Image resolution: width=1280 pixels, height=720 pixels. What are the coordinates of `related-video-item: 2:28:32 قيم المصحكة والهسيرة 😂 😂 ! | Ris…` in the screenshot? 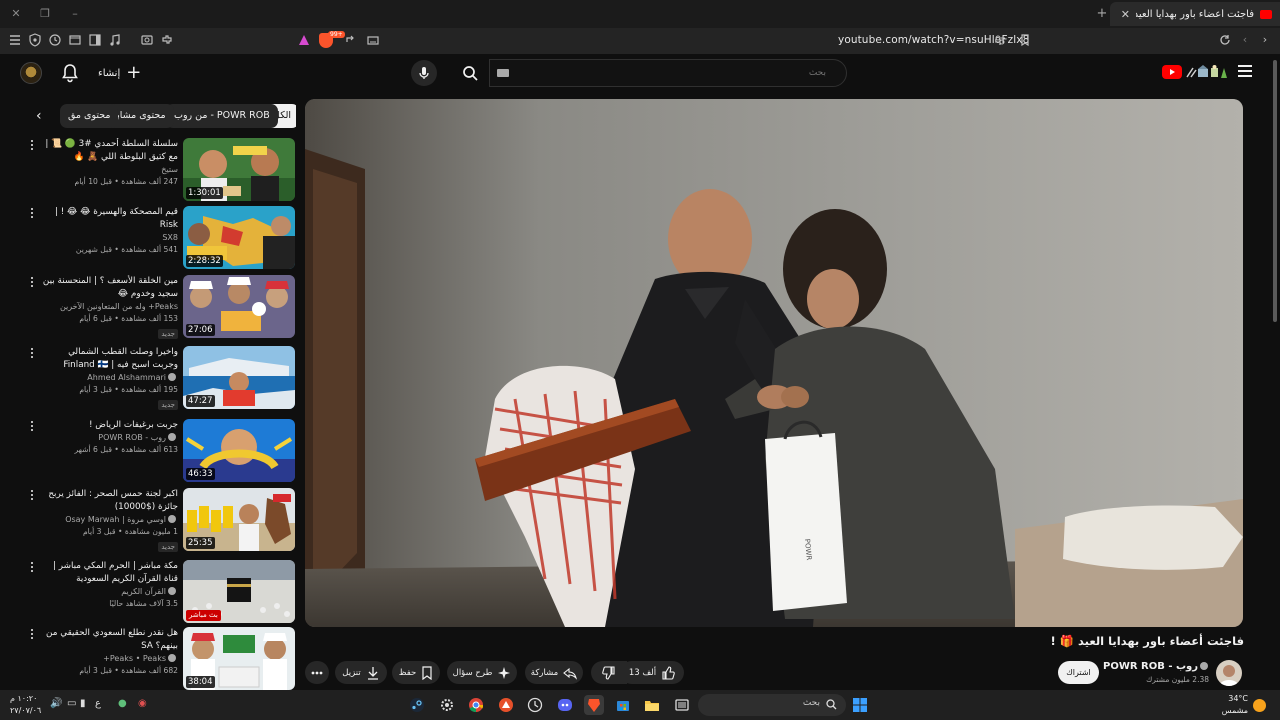 It's located at (150, 238).